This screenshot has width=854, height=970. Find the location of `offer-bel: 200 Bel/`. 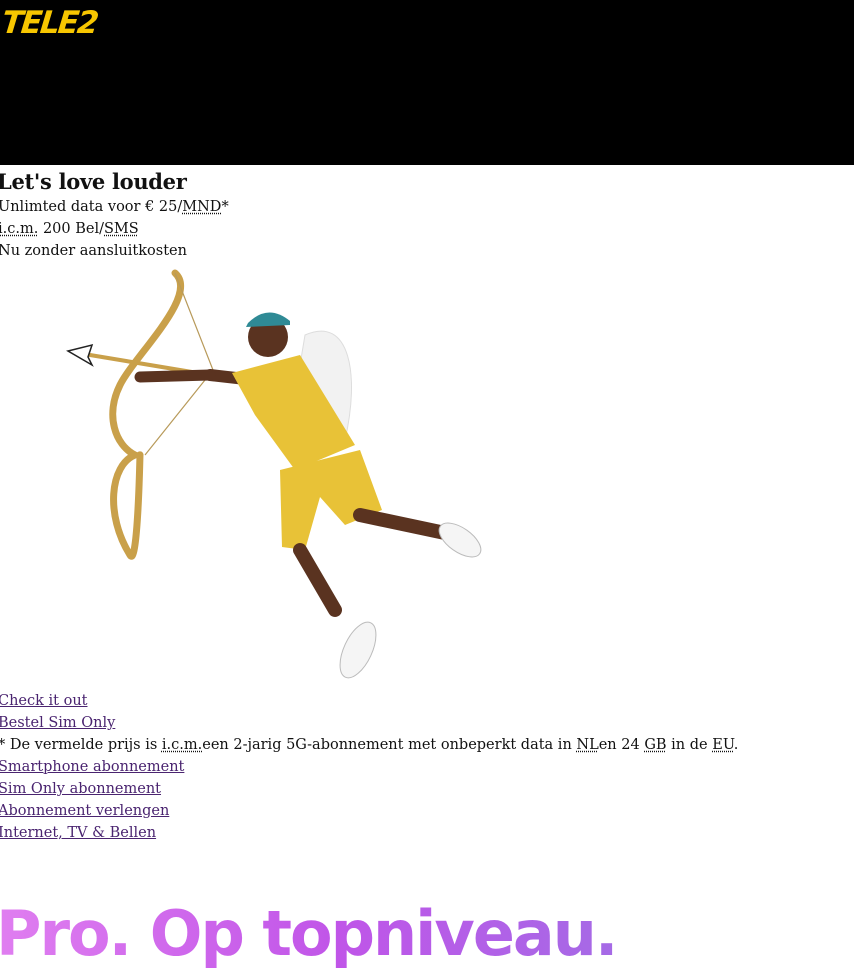

offer-bel: 200 Bel/ is located at coordinates (71, 229).